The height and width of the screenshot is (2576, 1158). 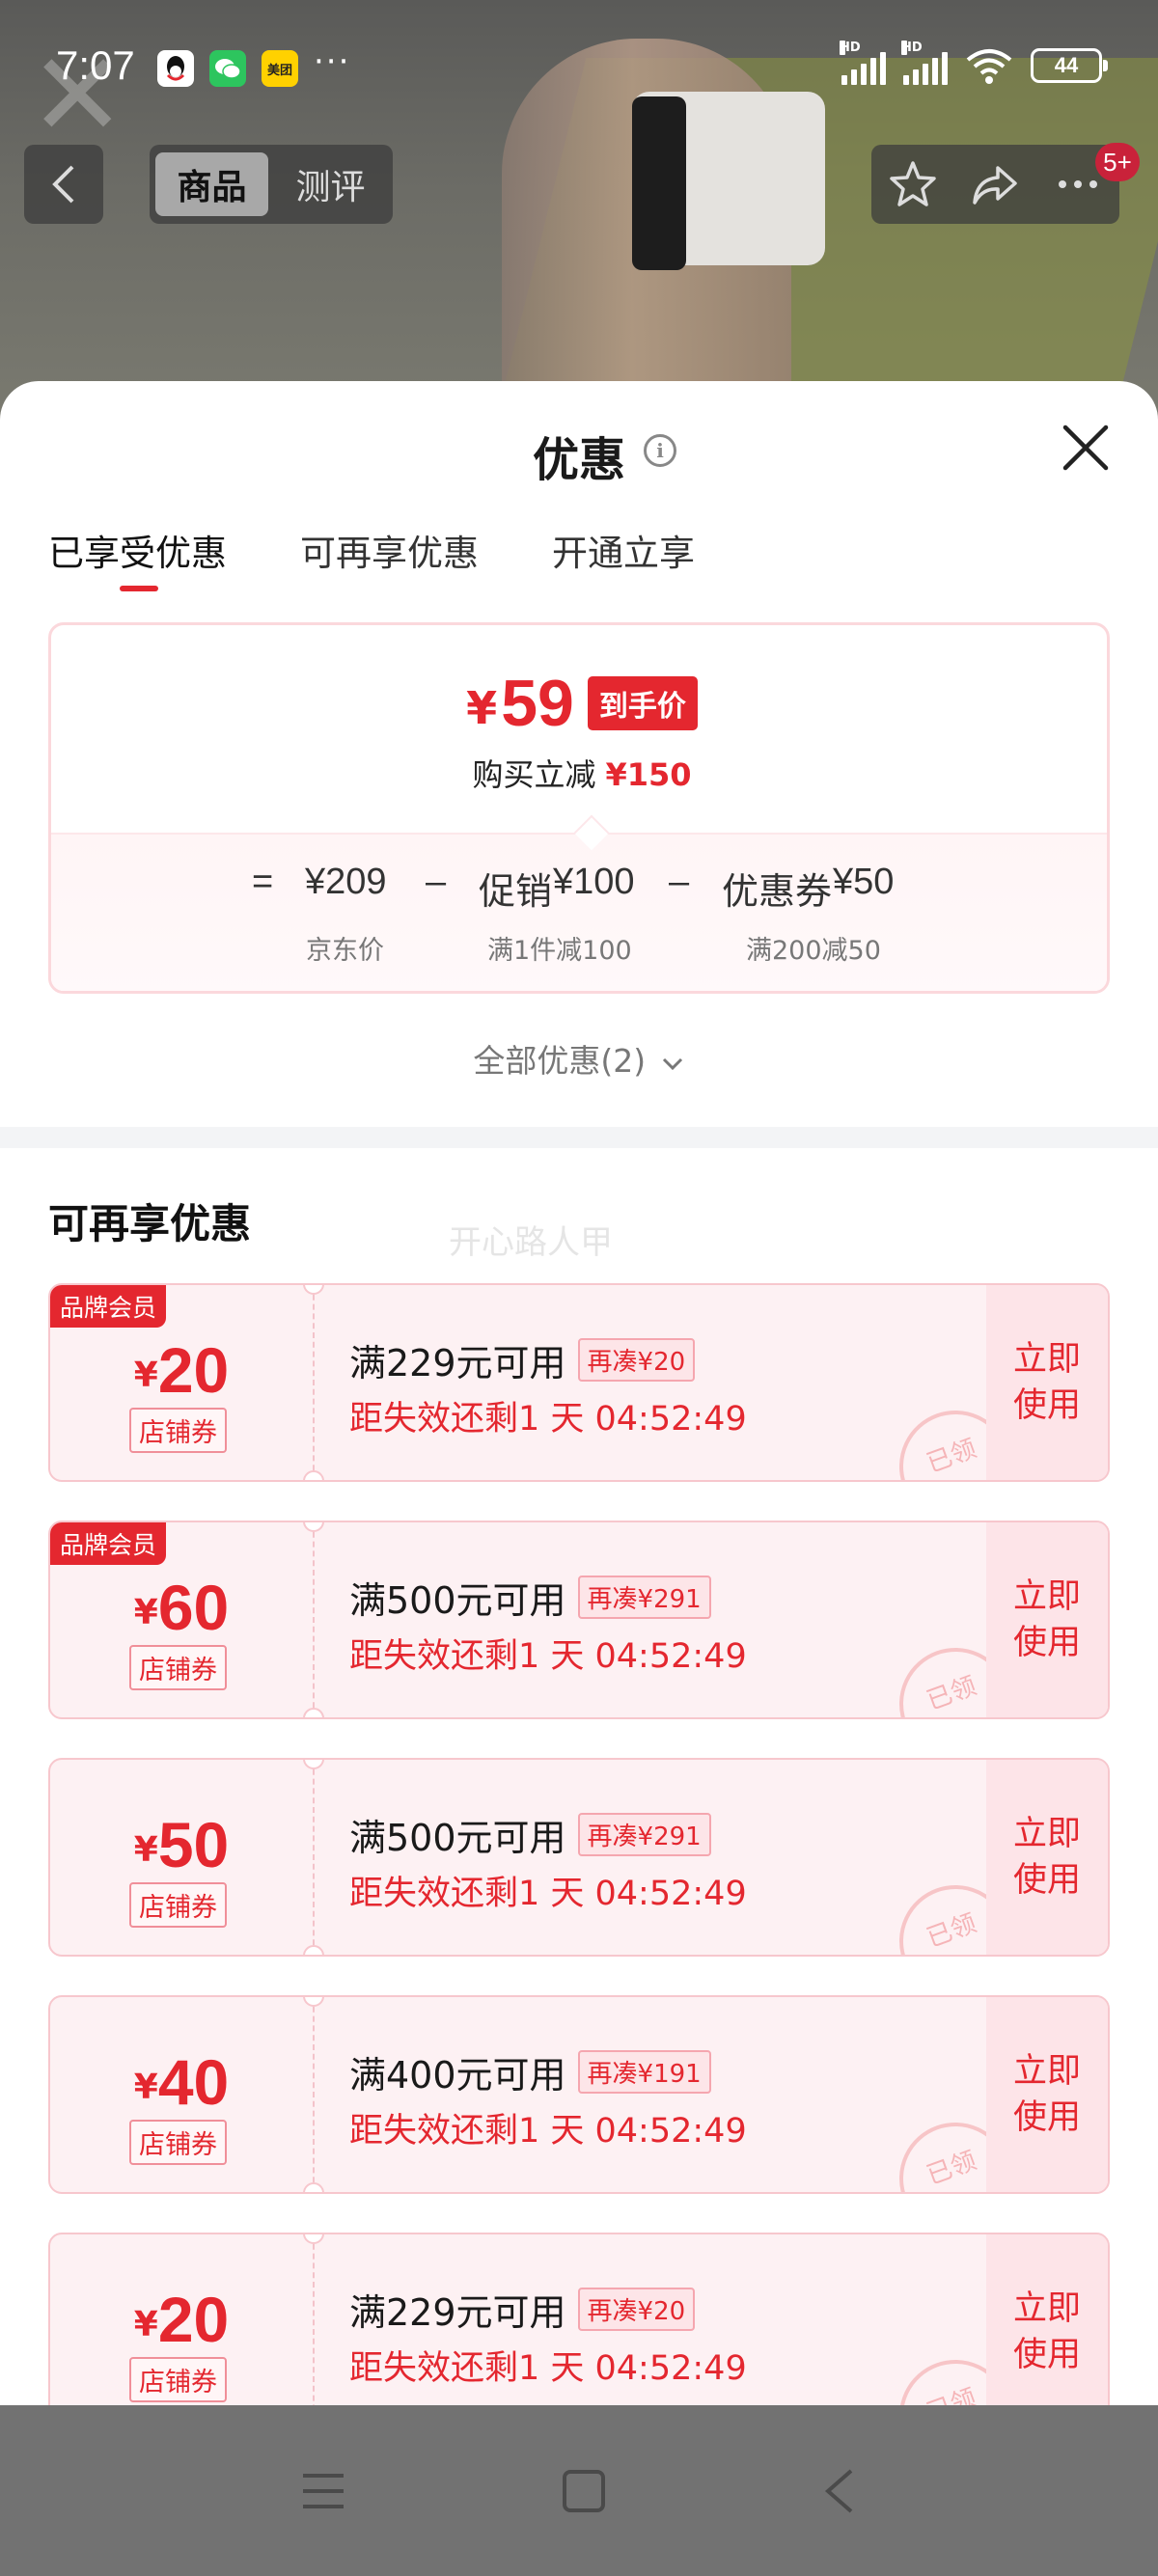 I want to click on final-price-tag: 到手价, so click(x=642, y=703).